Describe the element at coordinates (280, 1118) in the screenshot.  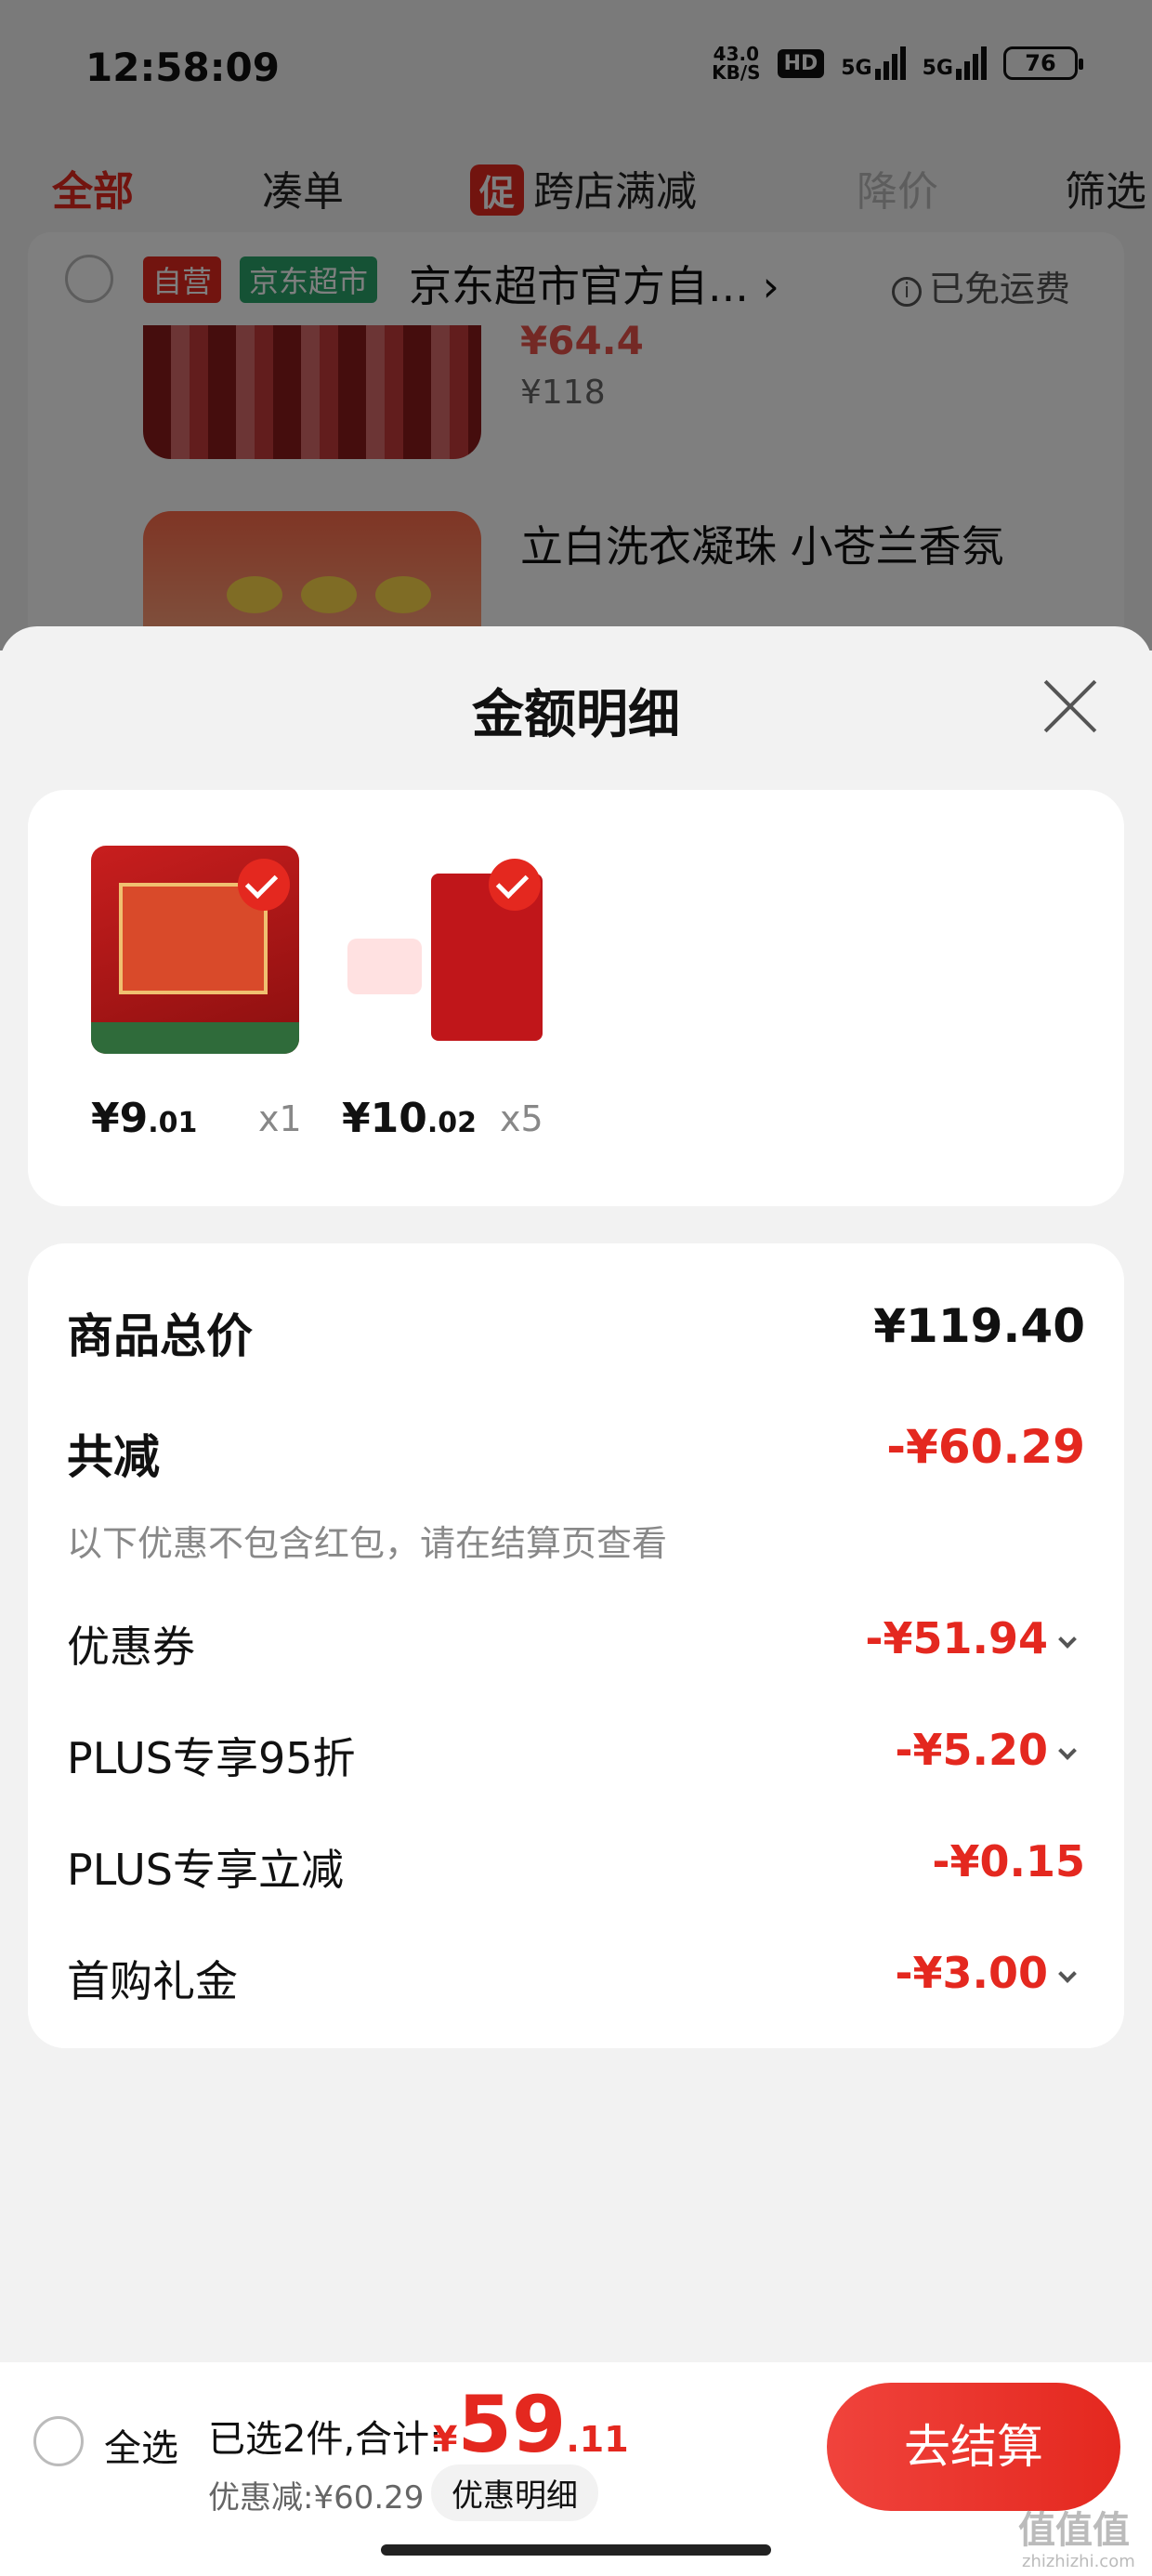
I see `item-quantity: x1` at that location.